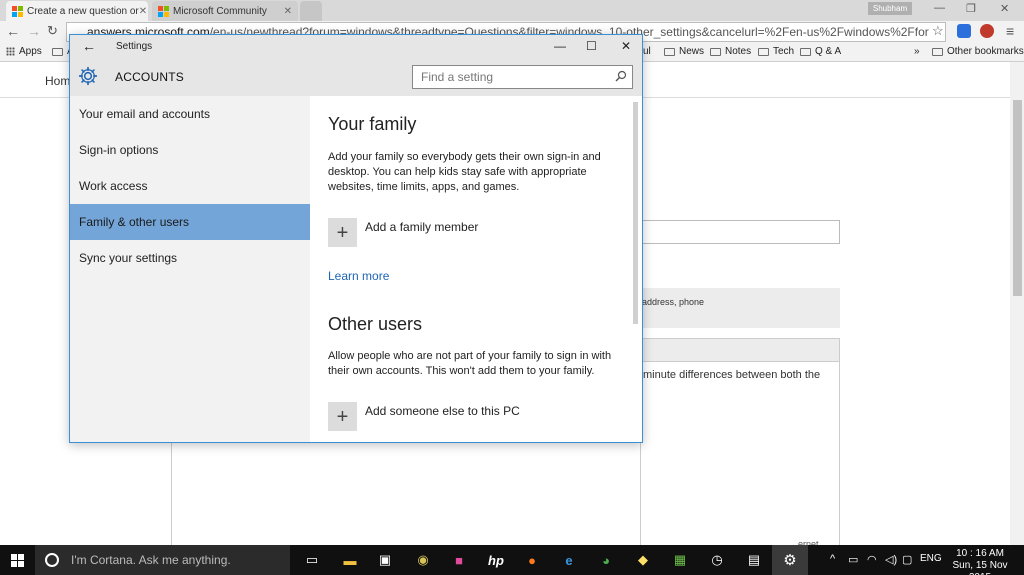 The height and width of the screenshot is (575, 1024). What do you see at coordinates (162, 560) in the screenshot?
I see `cortana-search-box: I'm Cortana. Ask me anything.` at bounding box center [162, 560].